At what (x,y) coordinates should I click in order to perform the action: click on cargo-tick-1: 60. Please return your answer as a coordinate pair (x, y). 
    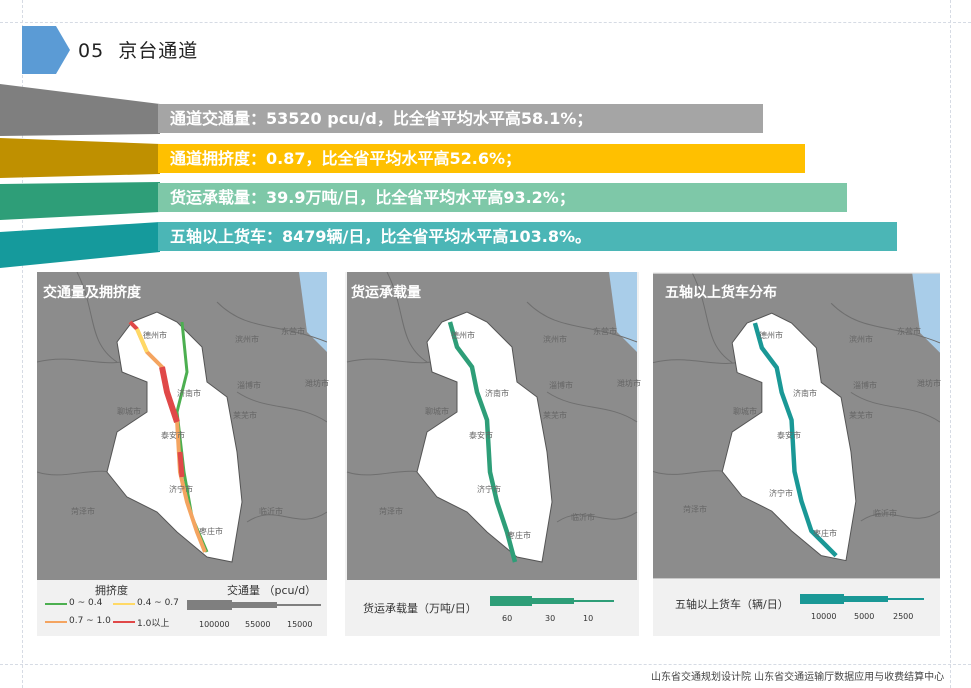
    Looking at the image, I should click on (507, 618).